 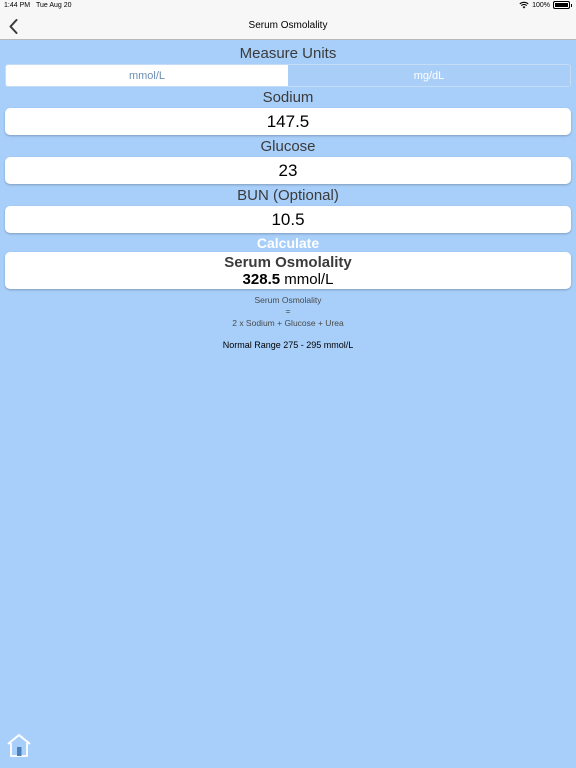 I want to click on home-button, so click(x=19, y=745).